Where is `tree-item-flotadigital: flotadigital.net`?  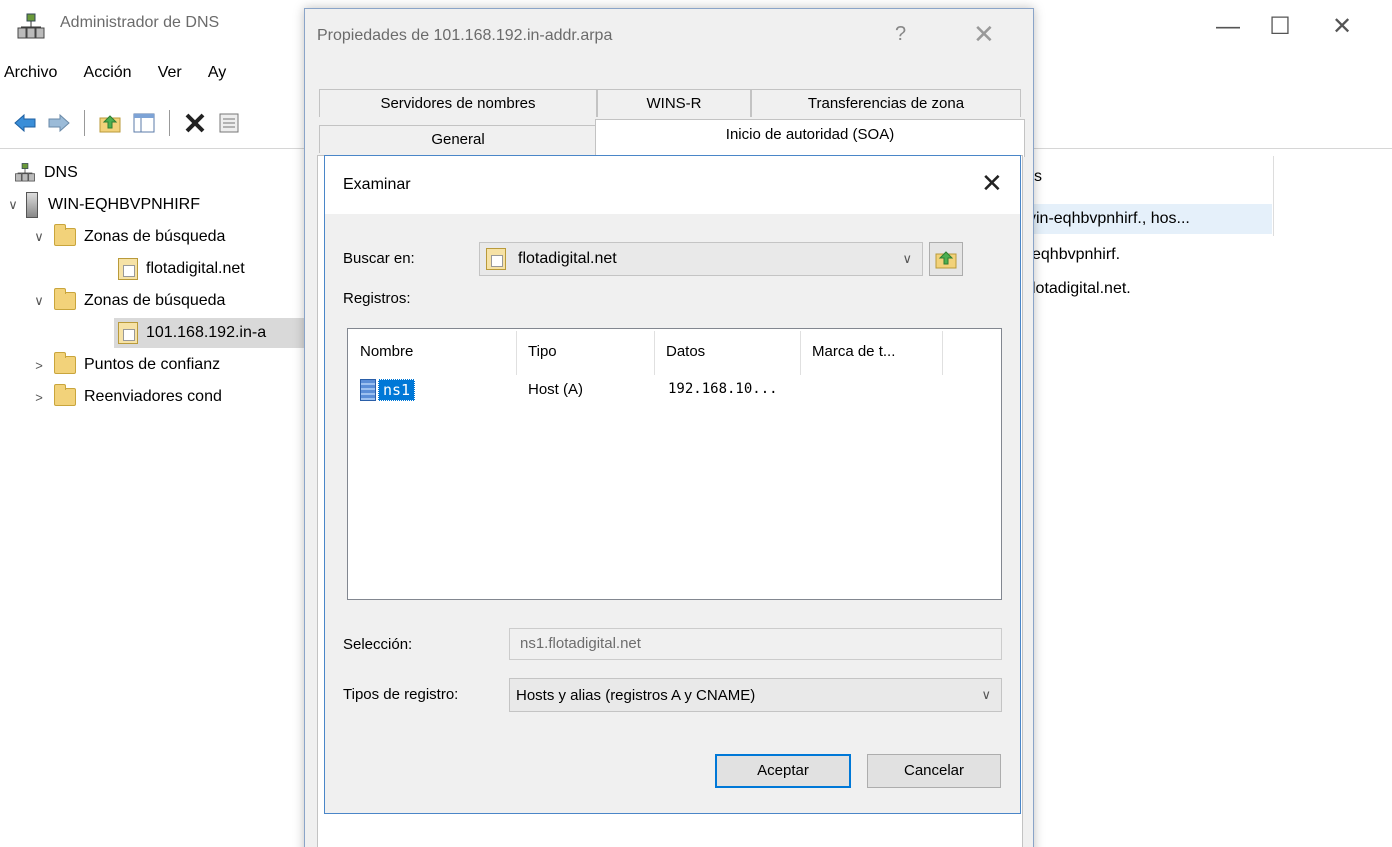 tree-item-flotadigital: flotadigital.net is located at coordinates (181, 269).